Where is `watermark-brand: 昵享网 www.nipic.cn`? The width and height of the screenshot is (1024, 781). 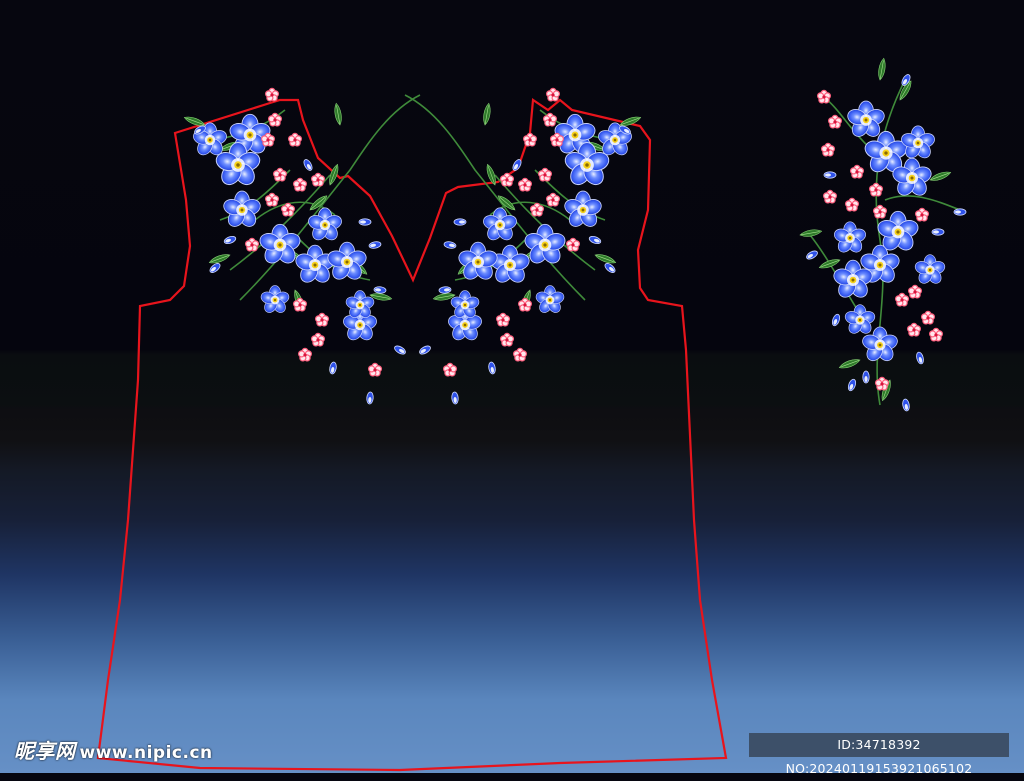
watermark-brand: 昵享网 www.nipic.cn is located at coordinates (113, 749).